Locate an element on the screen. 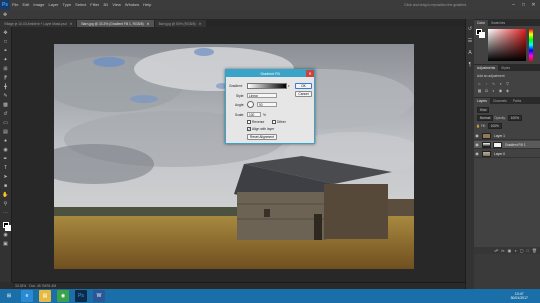 This screenshot has width=540, height=303. align-with-layer-checkbox: ✓ is located at coordinates (249, 129).